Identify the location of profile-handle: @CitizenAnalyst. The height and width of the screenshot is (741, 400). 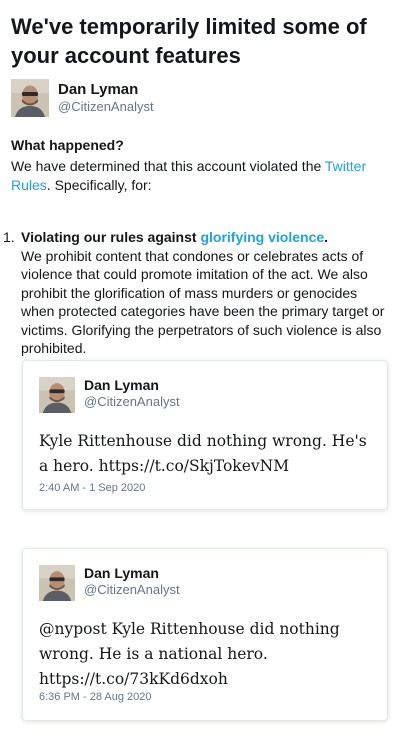
(106, 106).